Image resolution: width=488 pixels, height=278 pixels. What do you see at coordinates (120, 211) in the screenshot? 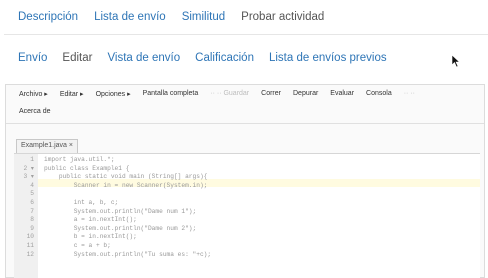
I see `code-text: System.out.println("Dame num 1");` at bounding box center [120, 211].